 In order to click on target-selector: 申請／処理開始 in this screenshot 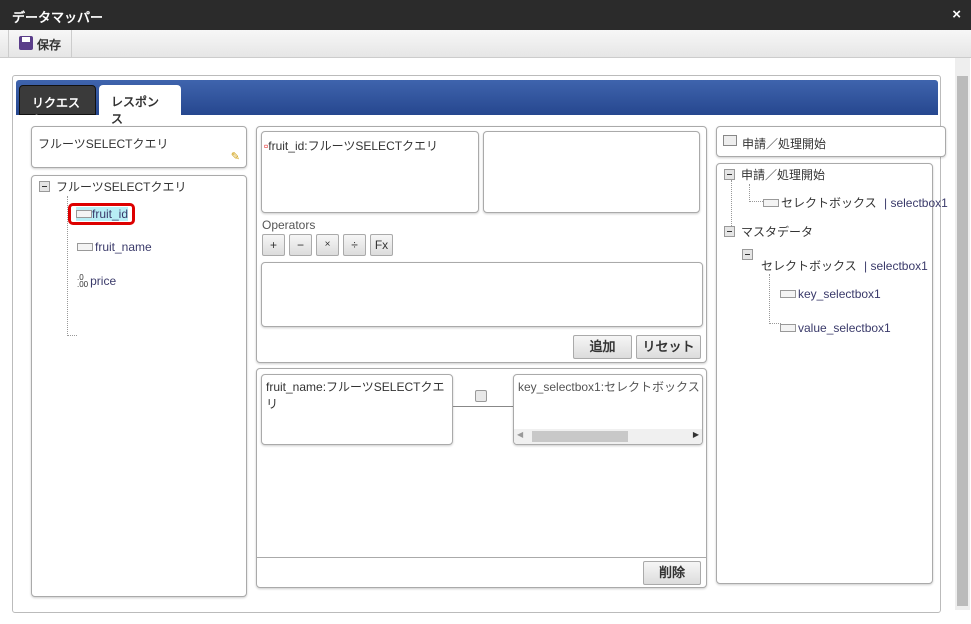, I will do `click(831, 141)`.